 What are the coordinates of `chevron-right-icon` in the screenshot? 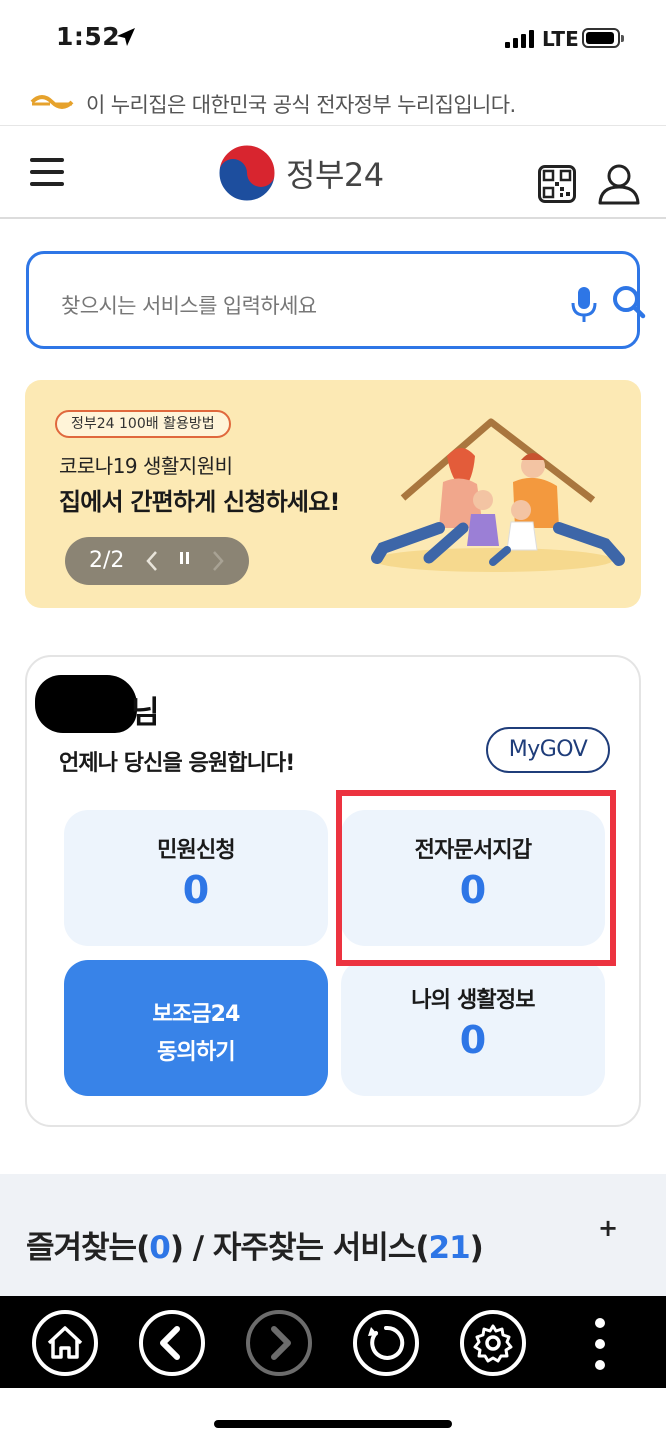 It's located at (218, 561).